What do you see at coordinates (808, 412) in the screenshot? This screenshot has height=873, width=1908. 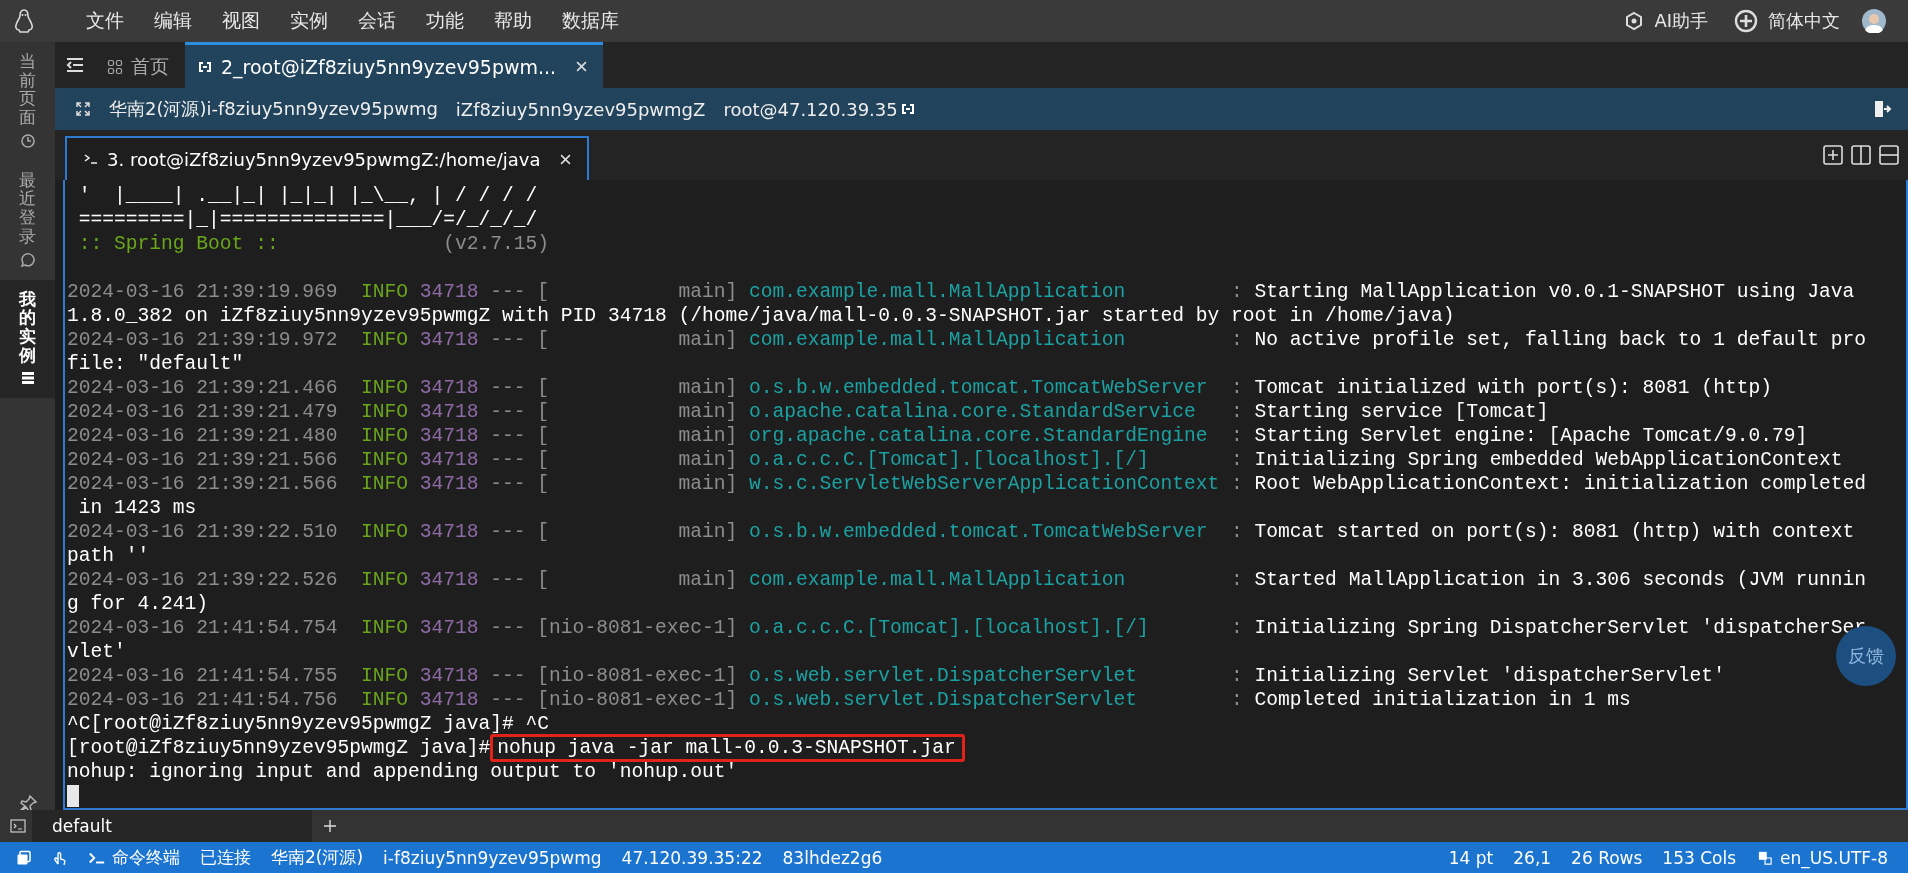 I see `terminal-line: 2024-03-16 21:39:21.479 INFO 34718 --- [ main] o.apache.catalina.core.StandardService : Starting service [Tomcat]` at bounding box center [808, 412].